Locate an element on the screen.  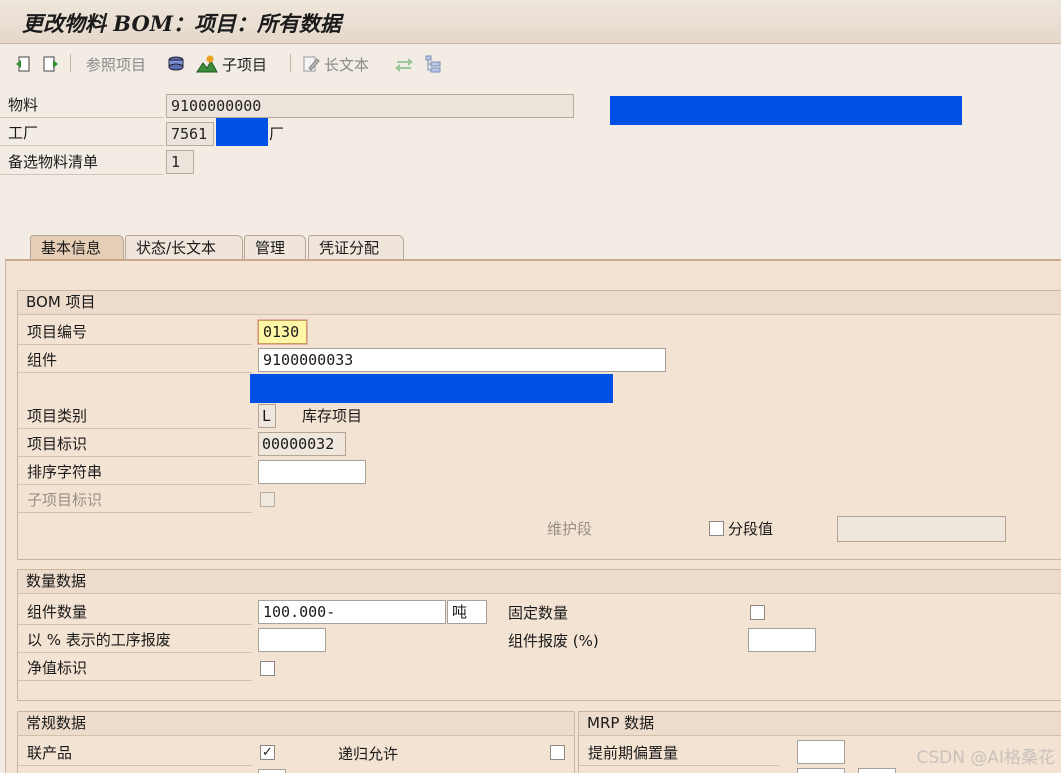
item-id-field: 00000032 is located at coordinates (302, 444).